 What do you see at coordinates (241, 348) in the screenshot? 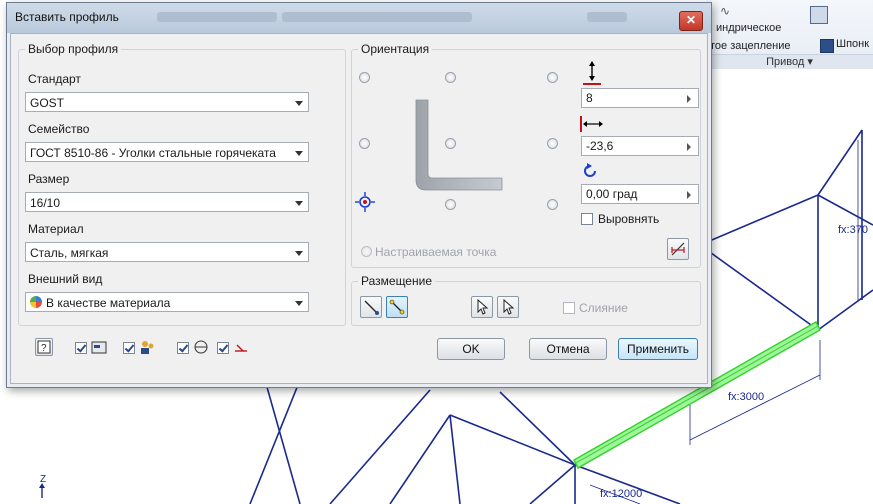
I see `end-treatment-icon` at bounding box center [241, 348].